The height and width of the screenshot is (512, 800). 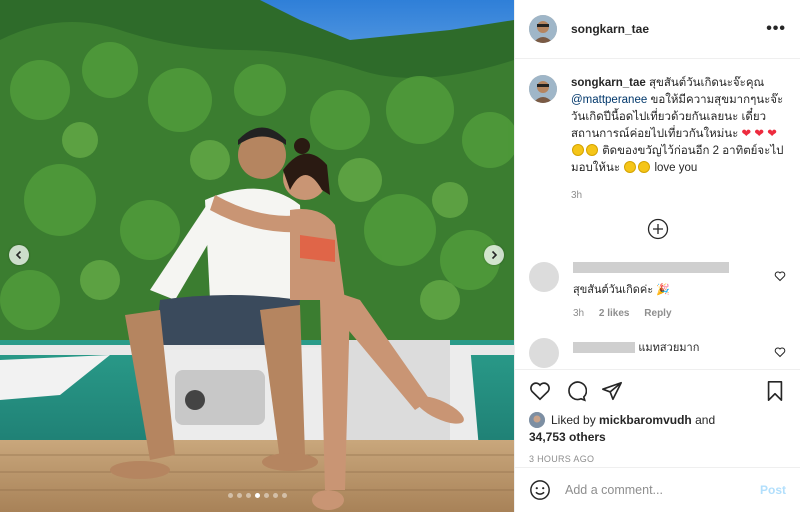 I want to click on caption-username: songkarn_tae, so click(x=608, y=83).